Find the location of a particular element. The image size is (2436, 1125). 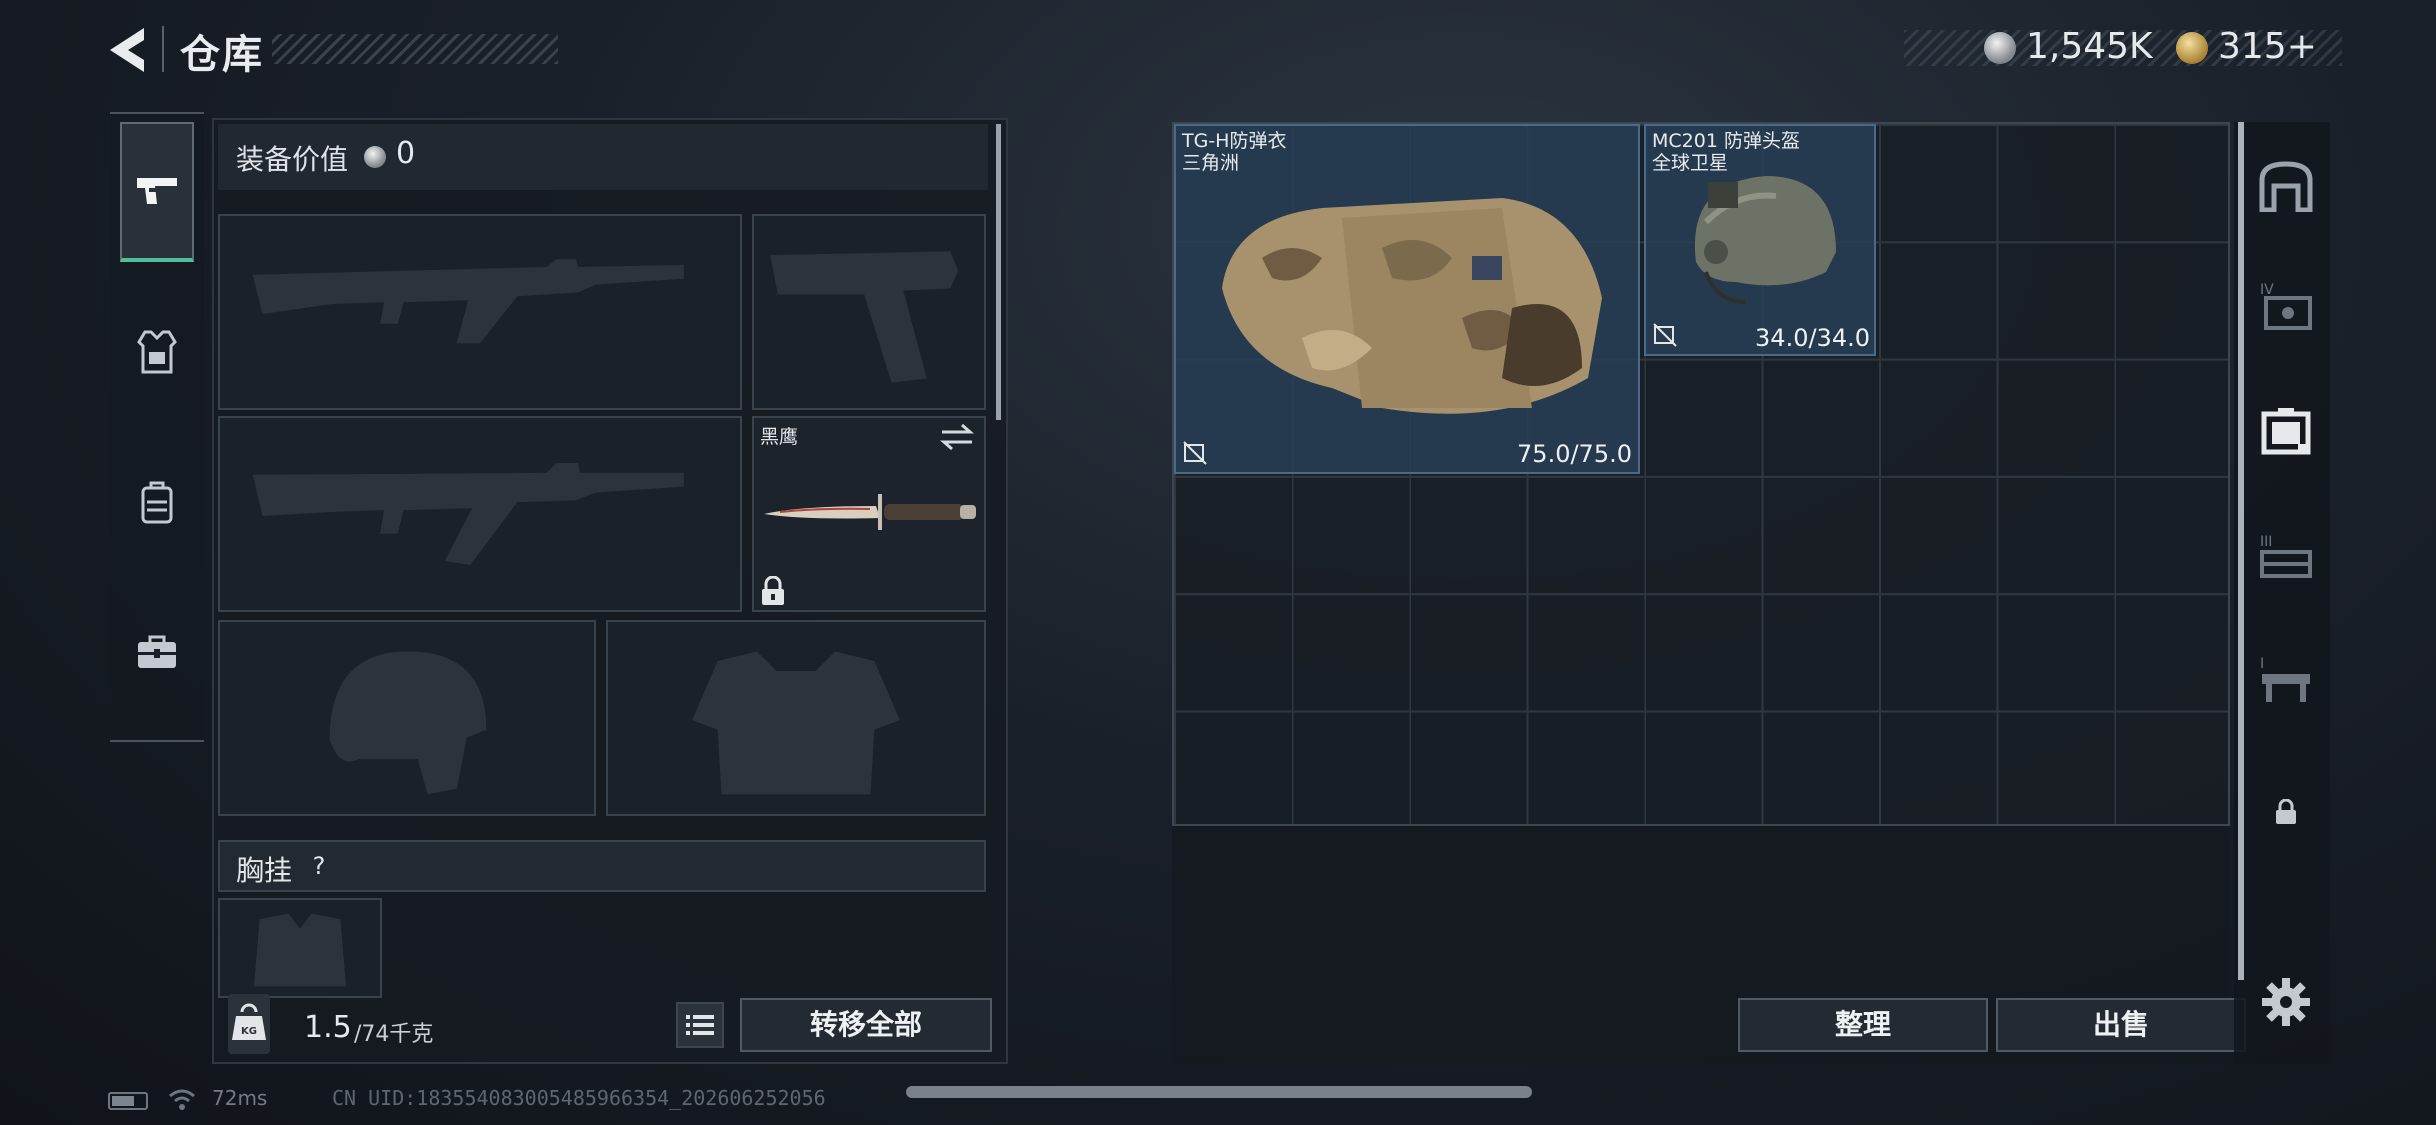

battery-level is located at coordinates (123, 1101).